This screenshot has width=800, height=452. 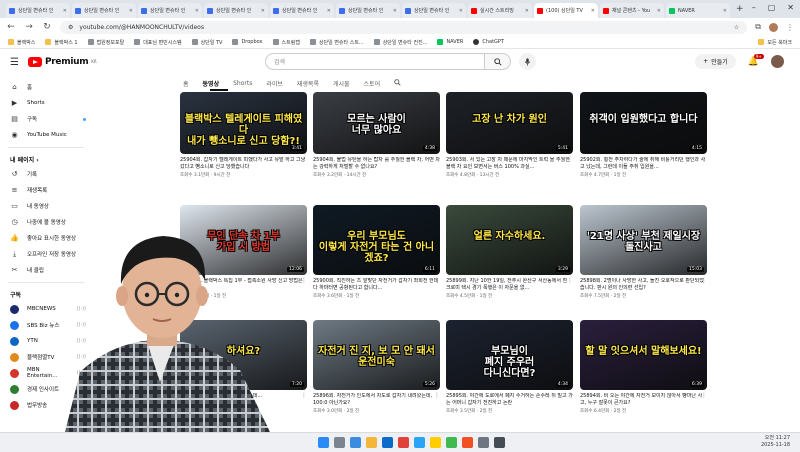 What do you see at coordinates (715, 61) in the screenshot?
I see `create-button: + 만들기` at bounding box center [715, 61].